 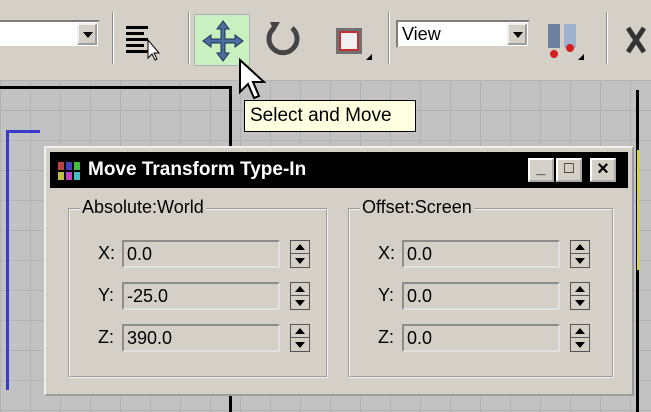 I want to click on reference-coordinate-dropdown: View, so click(x=463, y=34).